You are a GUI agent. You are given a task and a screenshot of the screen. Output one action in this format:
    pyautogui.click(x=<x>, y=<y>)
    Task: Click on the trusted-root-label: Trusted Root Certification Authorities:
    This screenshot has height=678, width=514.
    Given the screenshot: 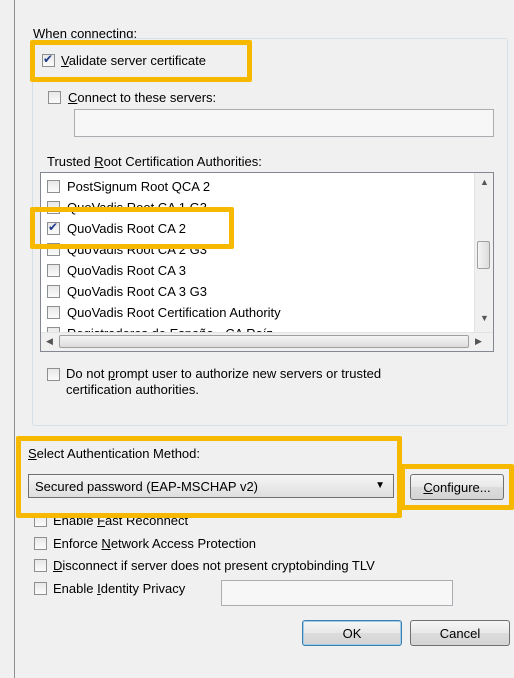 What is the action you would take?
    pyautogui.click(x=154, y=161)
    